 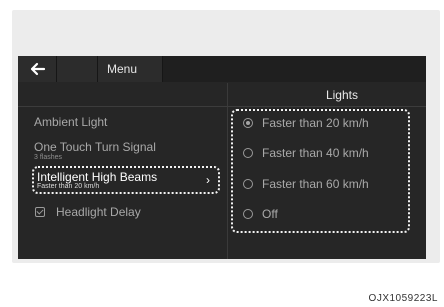 What do you see at coordinates (341, 95) in the screenshot?
I see `section-title: Lights` at bounding box center [341, 95].